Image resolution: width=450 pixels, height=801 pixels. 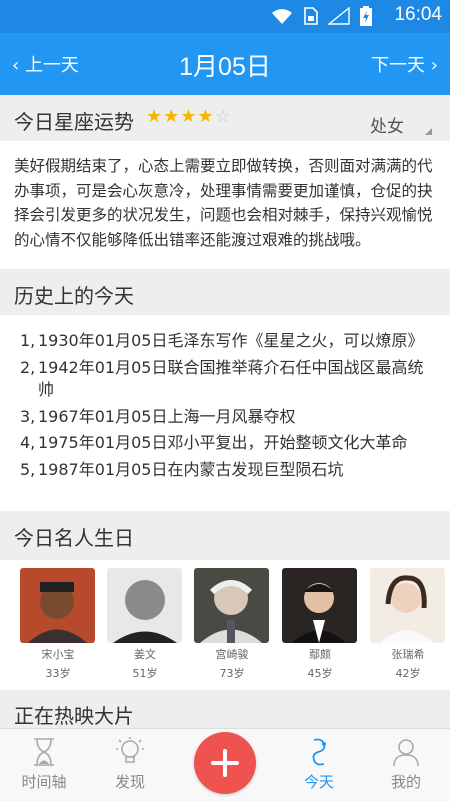 I want to click on celebrity-age: 33岁, so click(x=58, y=673).